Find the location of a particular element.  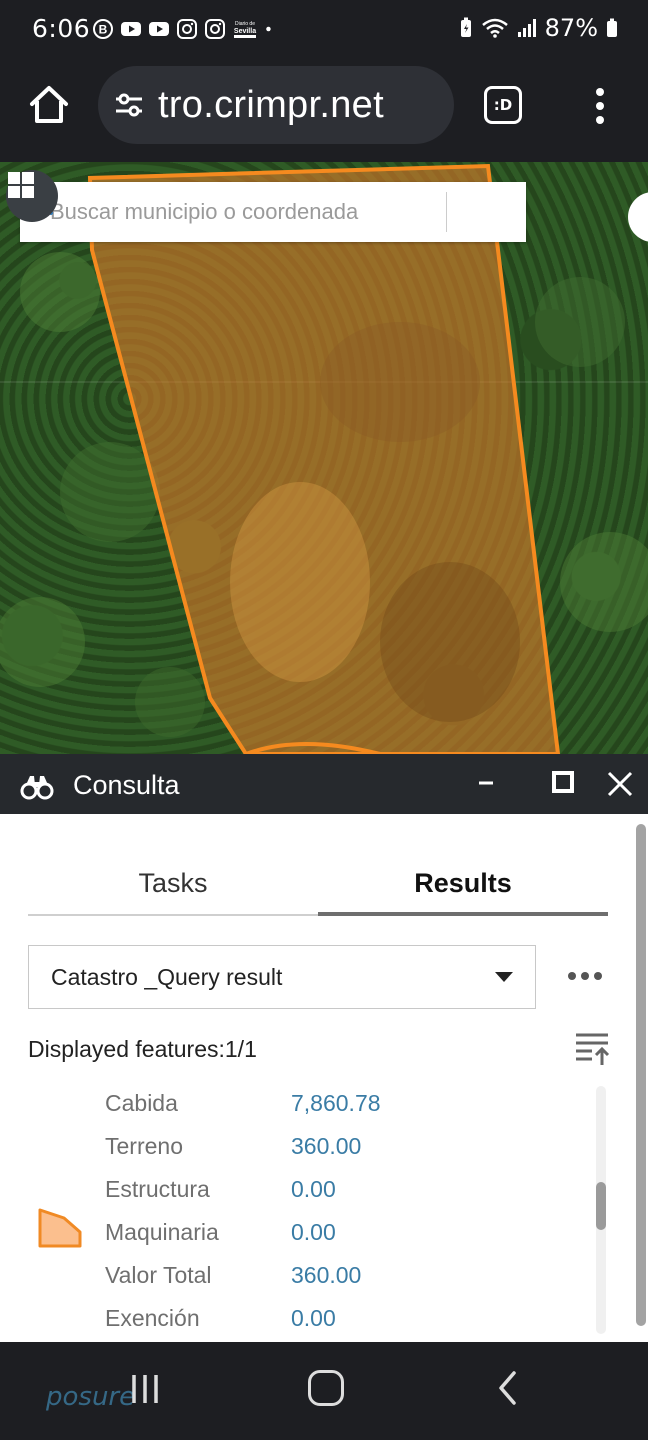

watermark-logo: posure is located at coordinates (81, 1403).